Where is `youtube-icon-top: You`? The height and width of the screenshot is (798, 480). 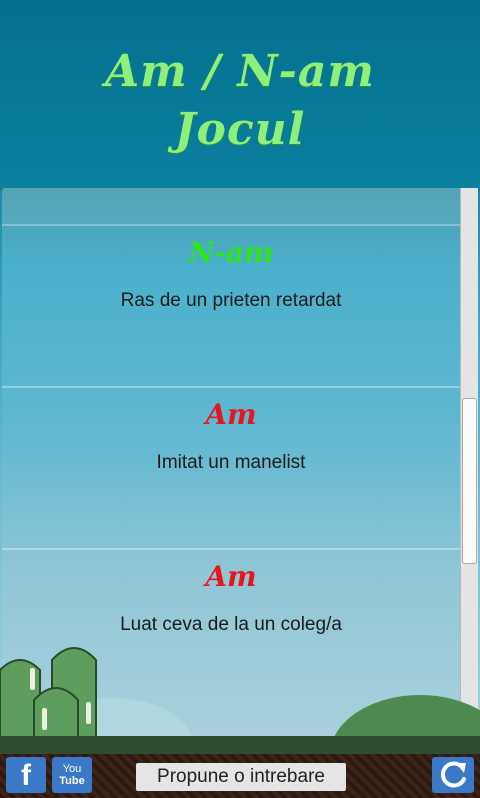 youtube-icon-top: You is located at coordinates (72, 769).